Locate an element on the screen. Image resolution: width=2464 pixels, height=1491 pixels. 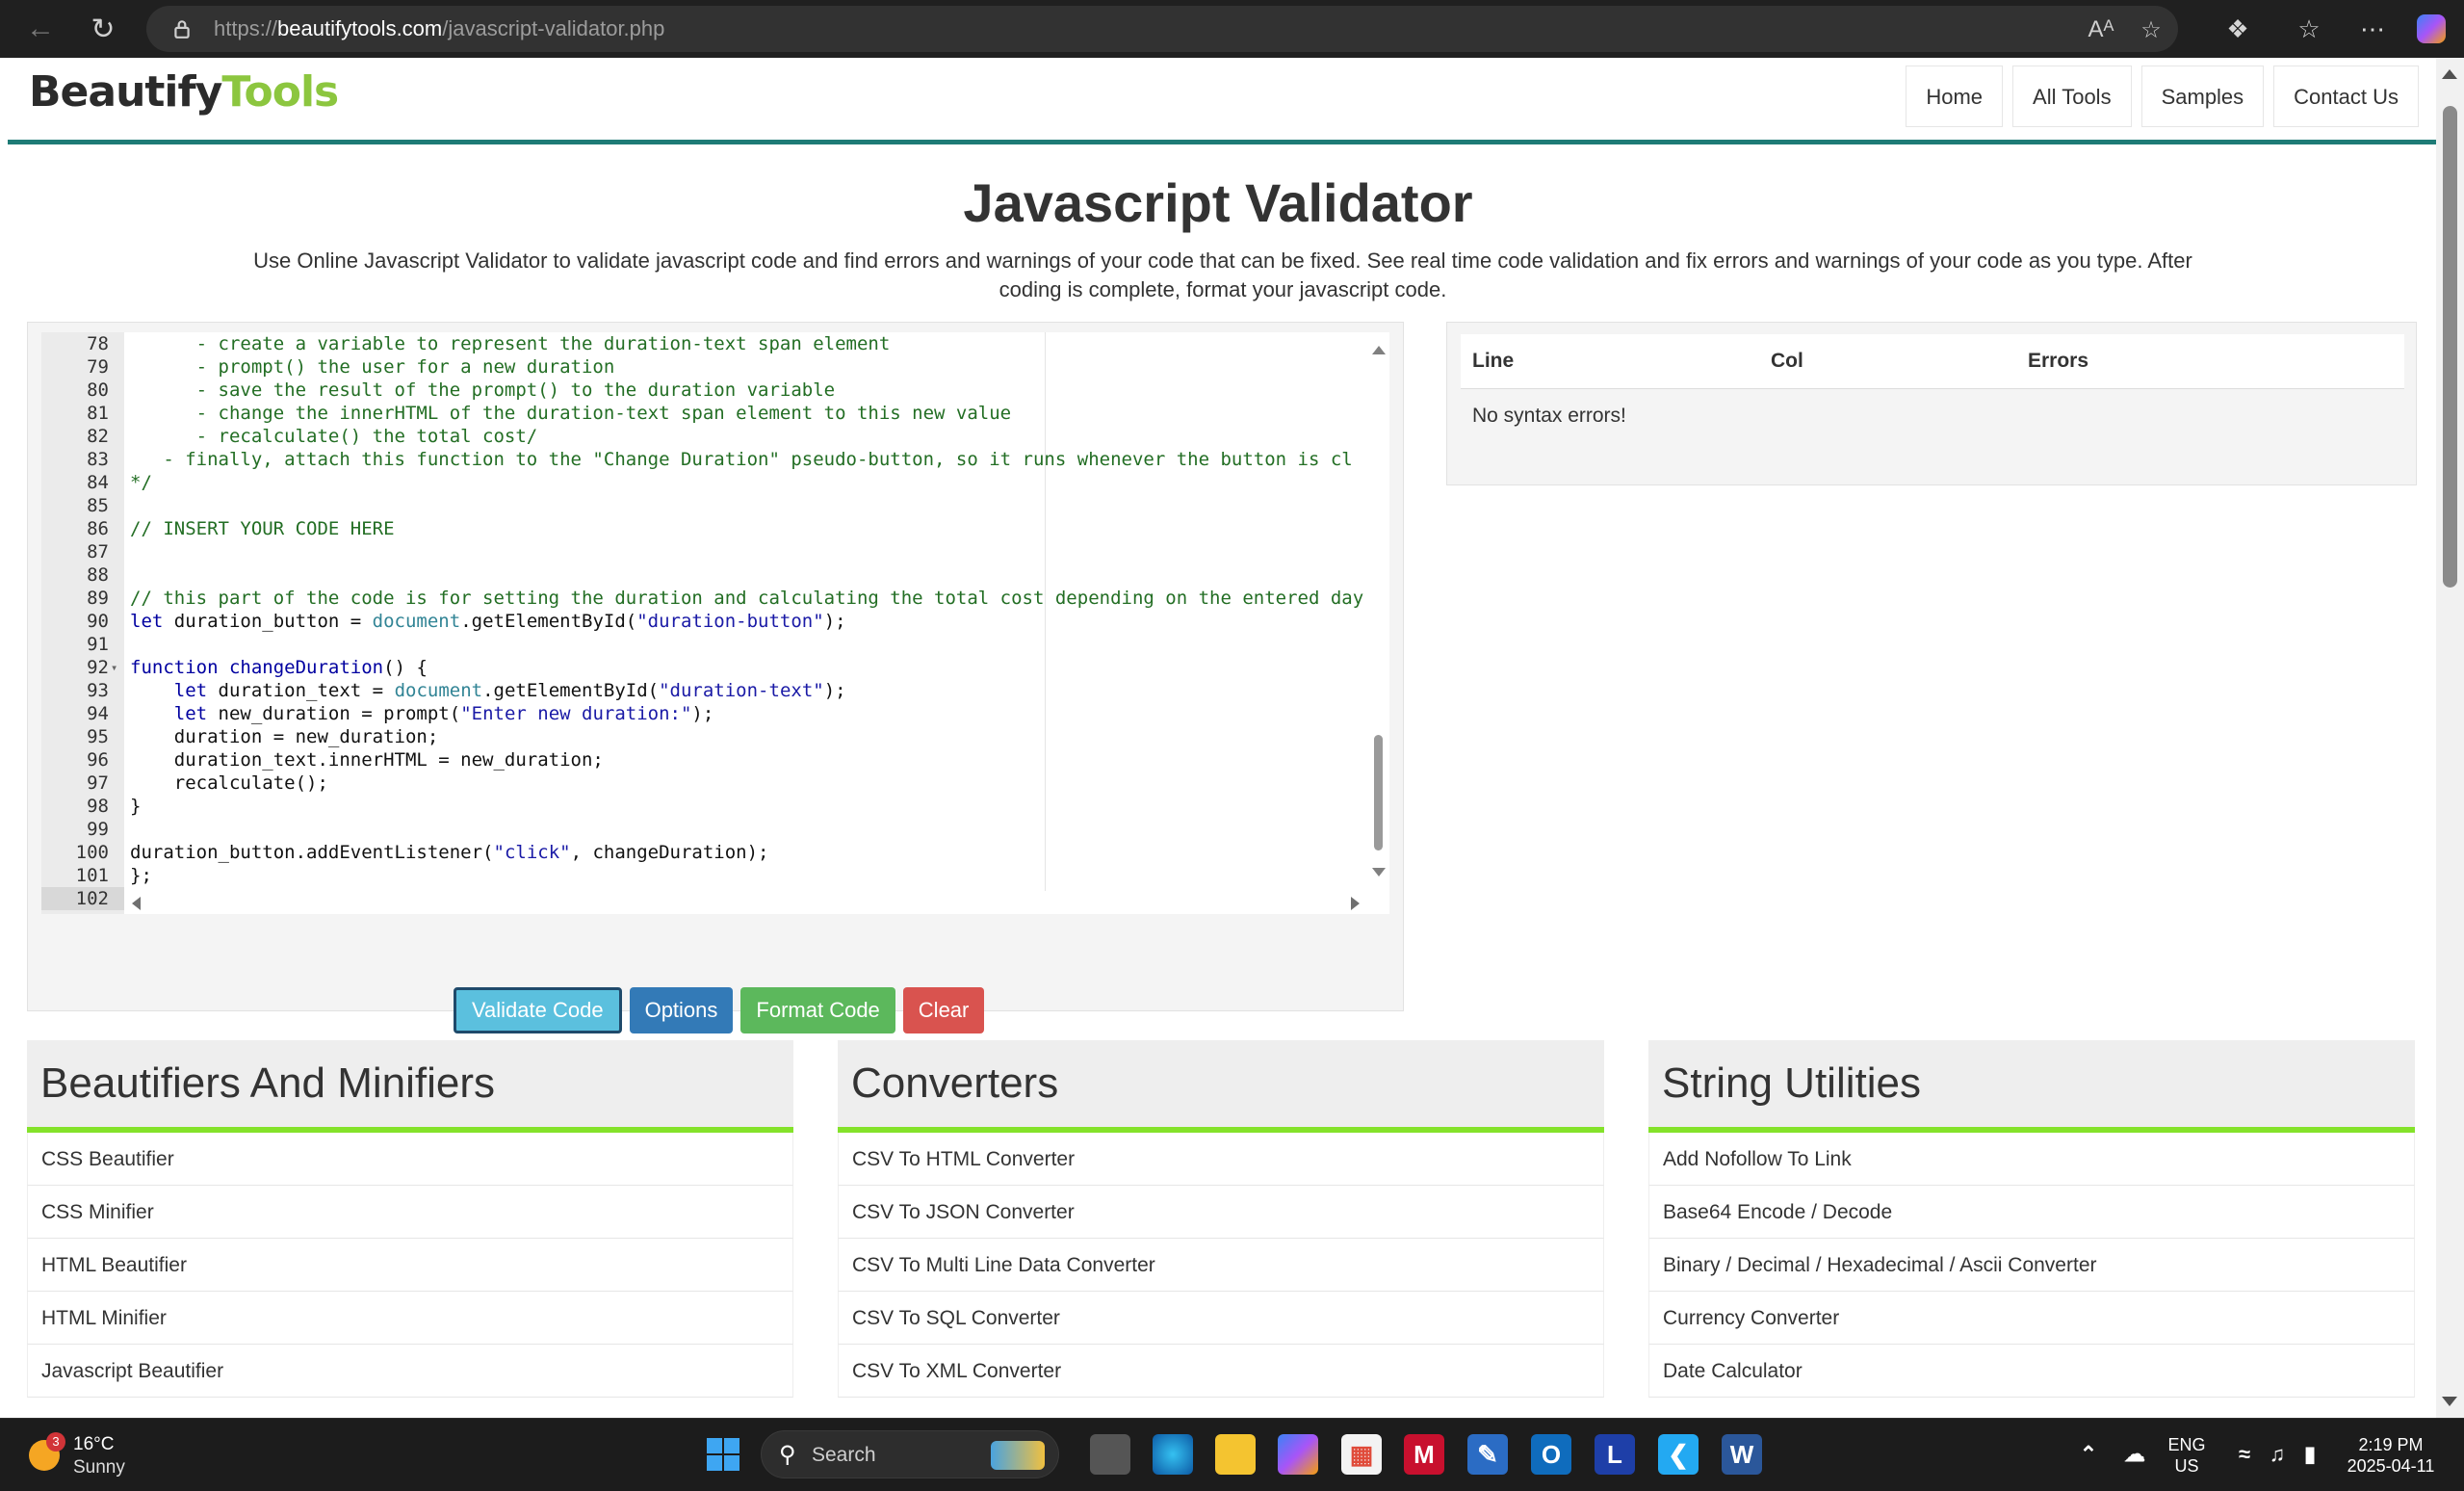
code-line: 95 duration = new_duration; is located at coordinates (715, 736).